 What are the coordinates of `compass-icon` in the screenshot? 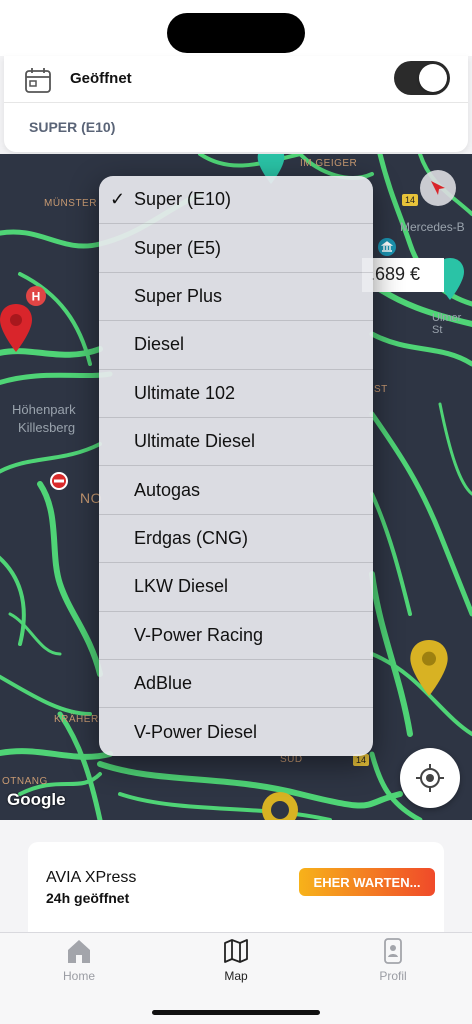 It's located at (438, 188).